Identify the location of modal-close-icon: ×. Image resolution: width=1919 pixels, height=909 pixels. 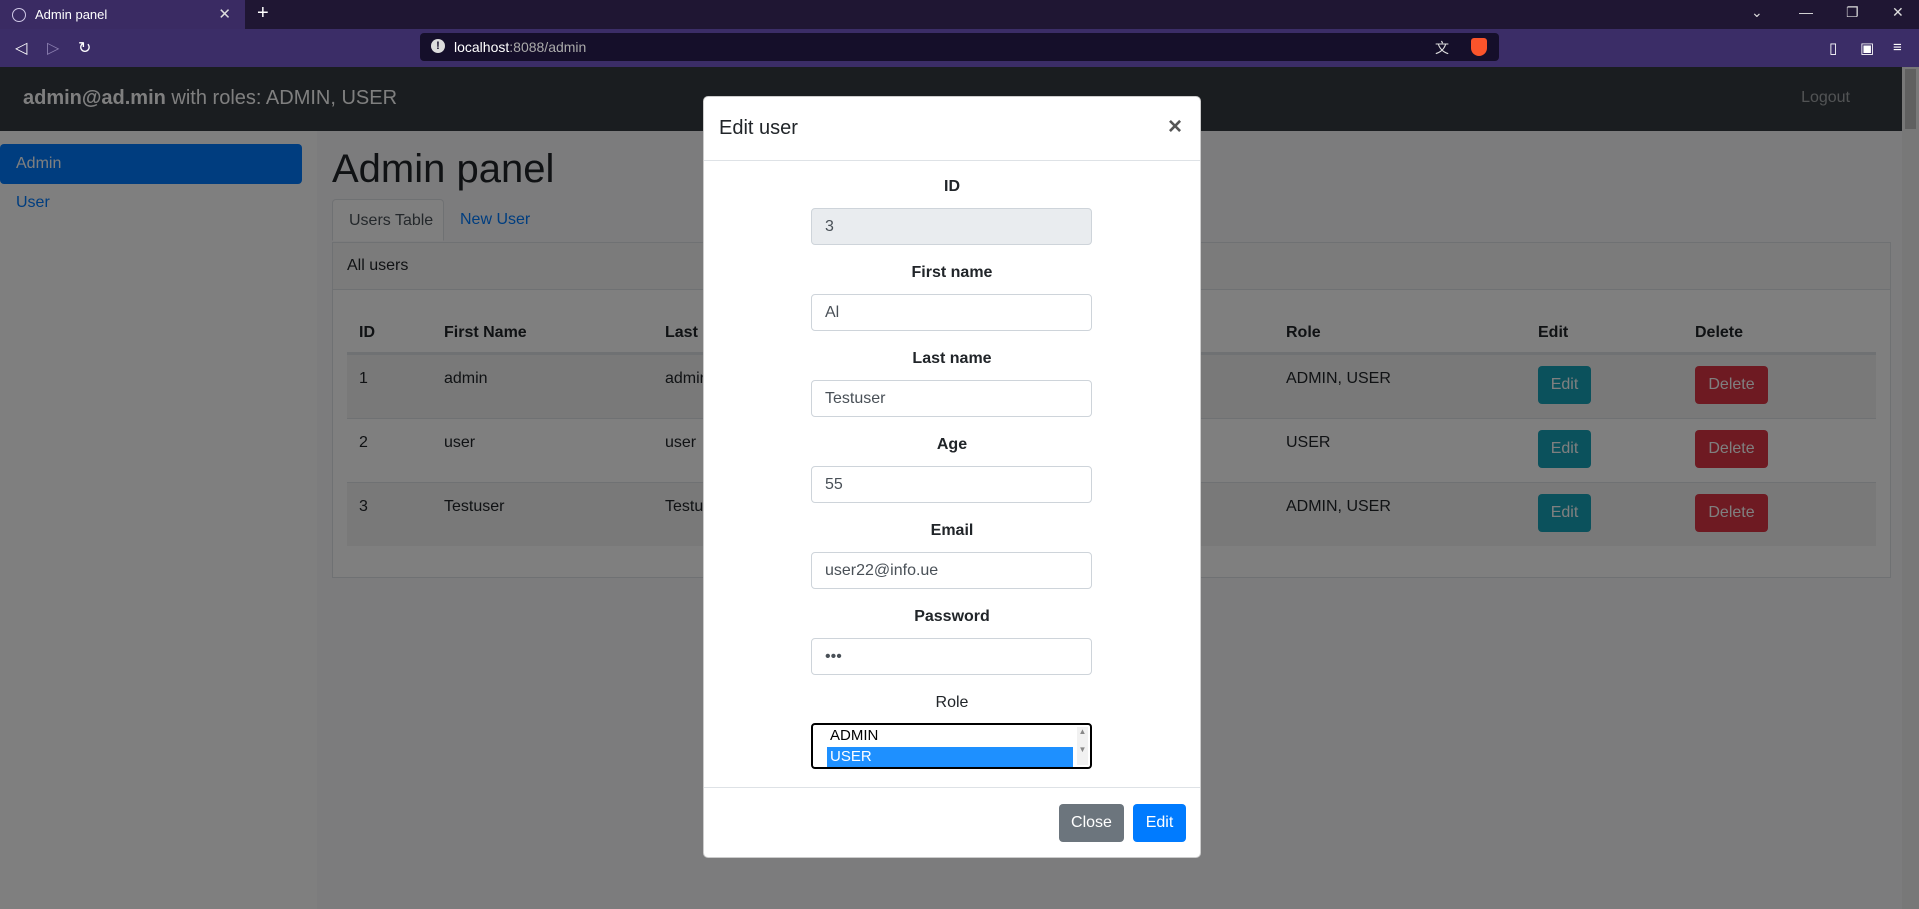
(1175, 127).